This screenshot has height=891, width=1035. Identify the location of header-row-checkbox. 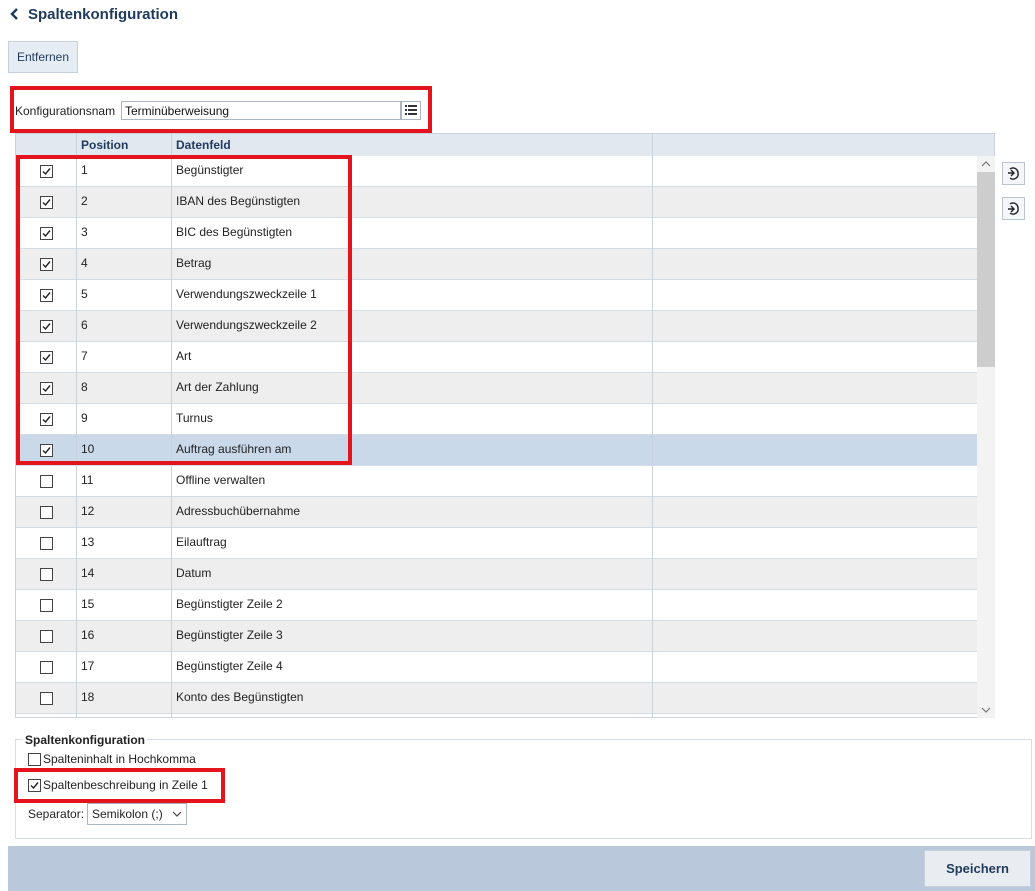
(34, 785).